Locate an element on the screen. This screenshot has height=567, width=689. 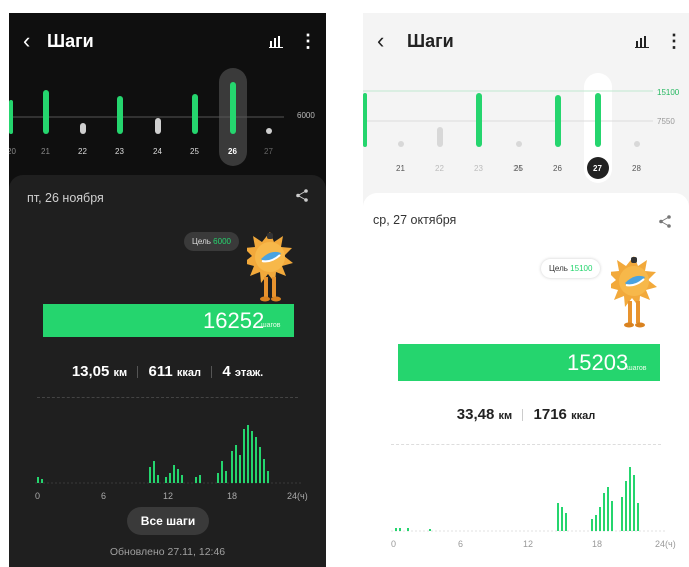
daily-steps-strip: 15100 7550 21 22 23 24 25 26 27 28 is located at coordinates (526, 127).